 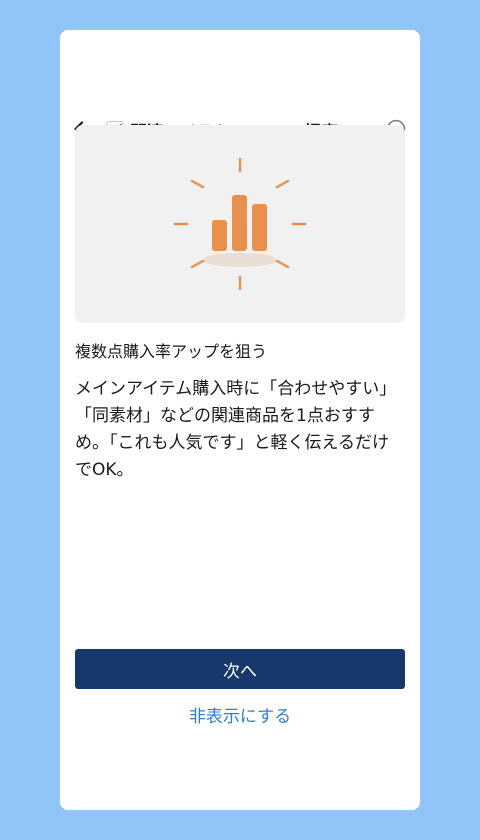 I want to click on bar-chart-sparkle-icon, so click(x=240, y=224).